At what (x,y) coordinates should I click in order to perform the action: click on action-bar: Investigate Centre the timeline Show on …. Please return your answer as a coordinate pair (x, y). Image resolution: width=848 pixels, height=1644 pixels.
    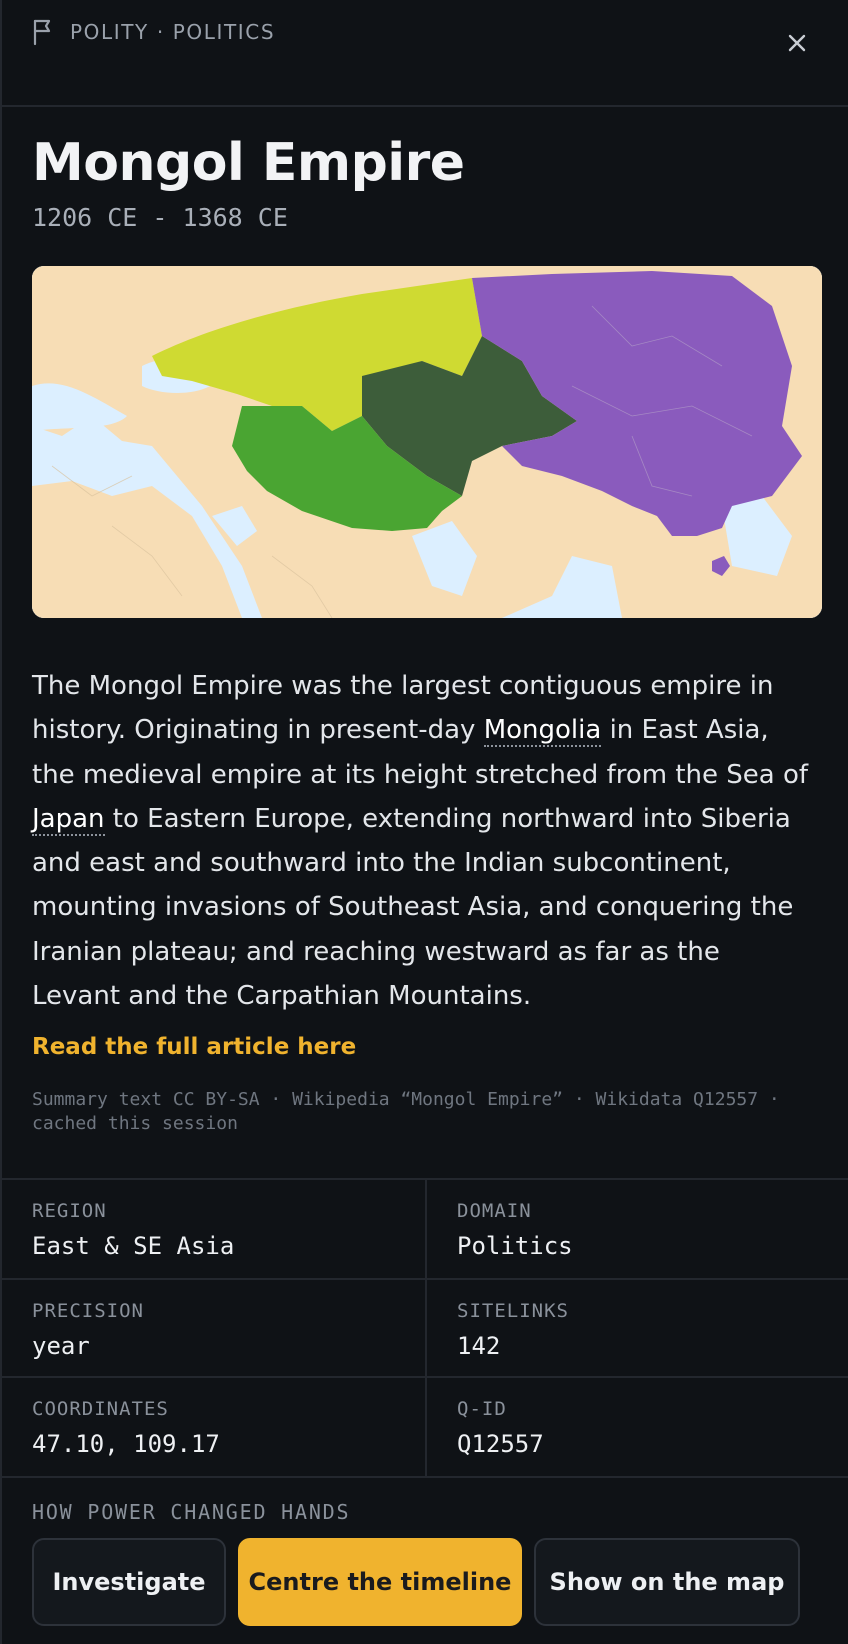
    Looking at the image, I should click on (425, 1584).